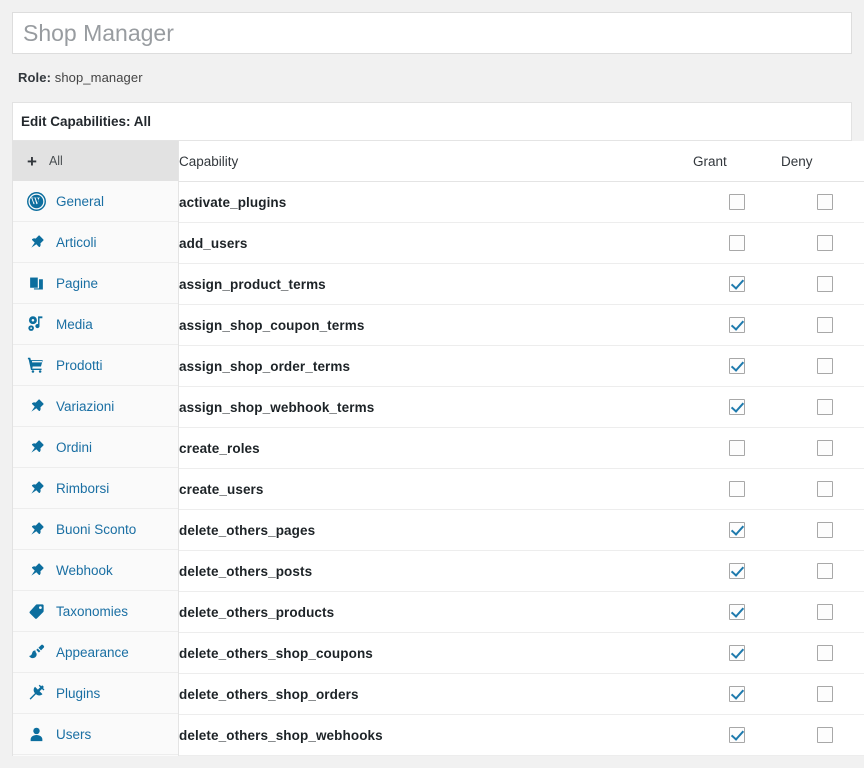 The width and height of the screenshot is (864, 768). Describe the element at coordinates (521, 612) in the screenshot. I see `table-row: delete_others_products` at that location.